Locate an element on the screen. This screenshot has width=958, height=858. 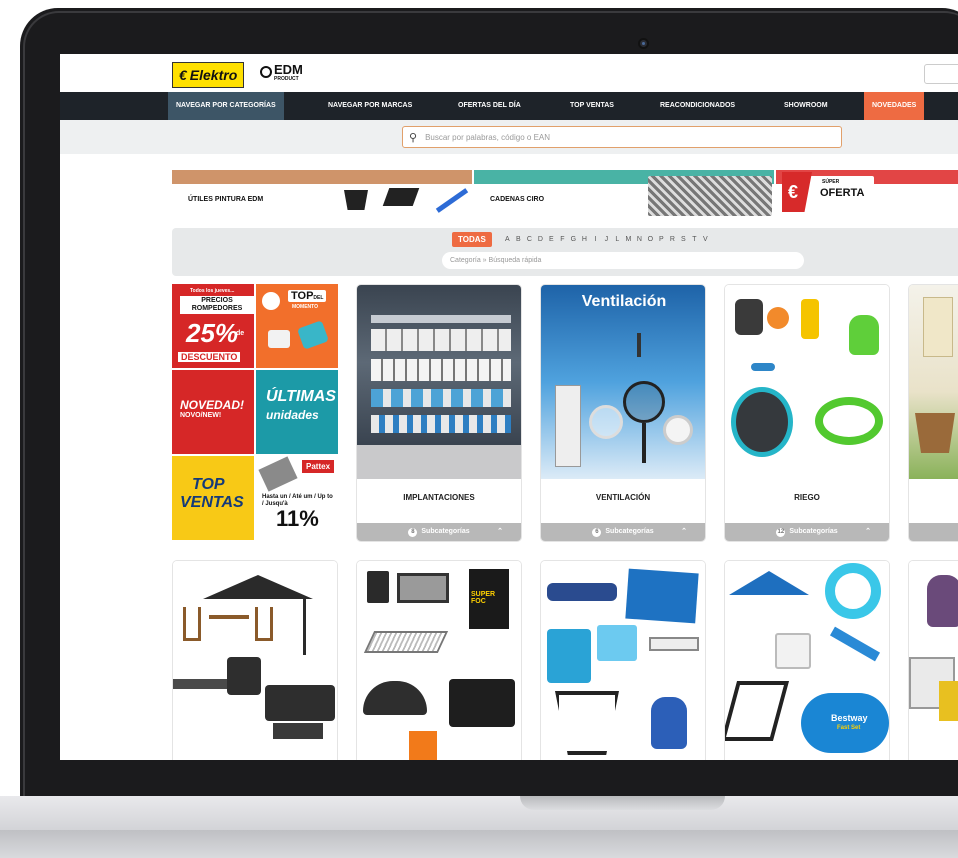
filter-letter: D is located at coordinates (540, 239).